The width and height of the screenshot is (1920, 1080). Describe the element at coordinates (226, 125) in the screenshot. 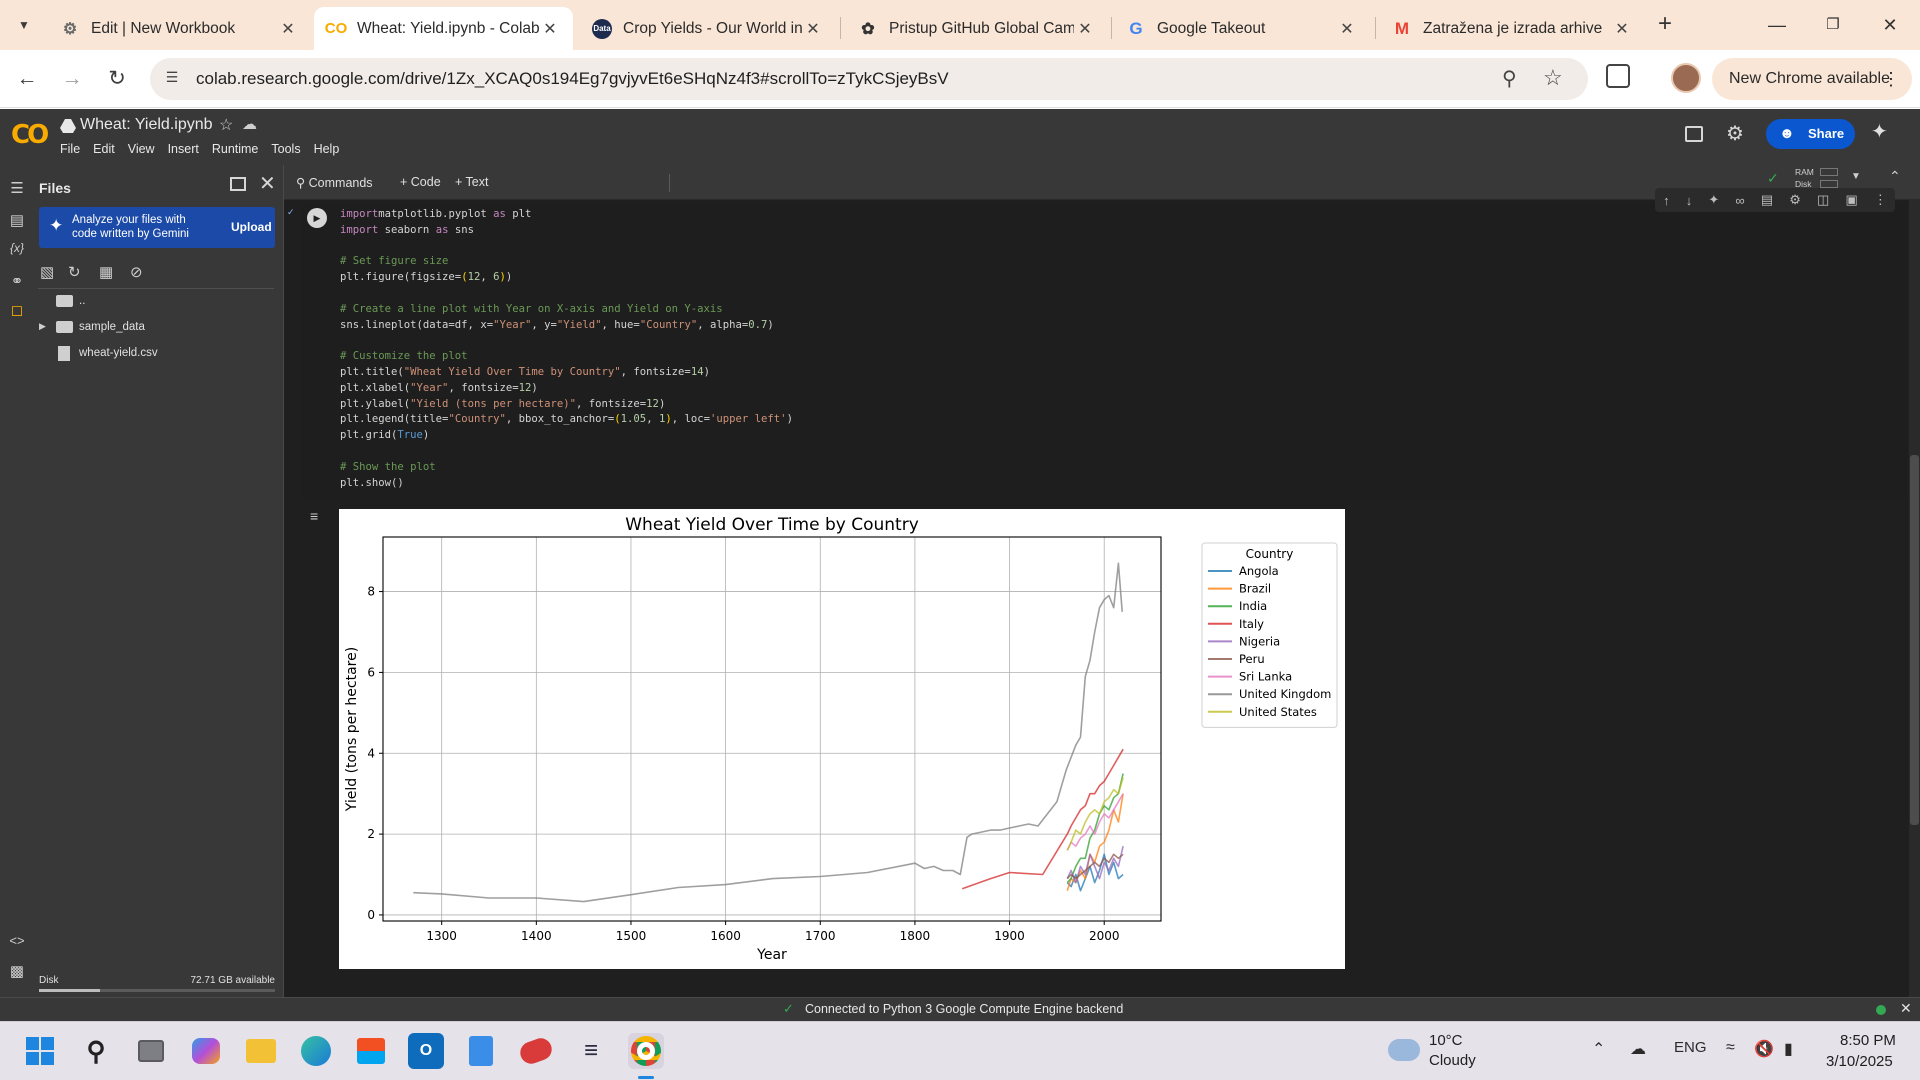

I see `star-icon: ☆` at that location.